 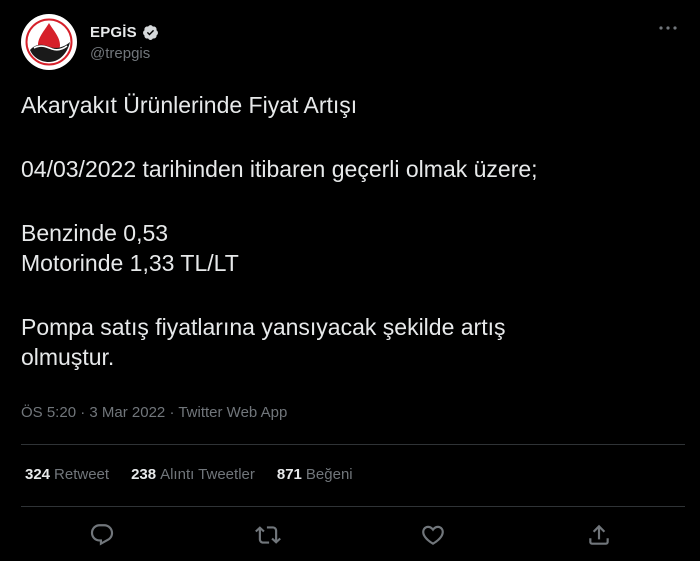 What do you see at coordinates (113, 32) in the screenshot?
I see `display-name: EPGİS` at bounding box center [113, 32].